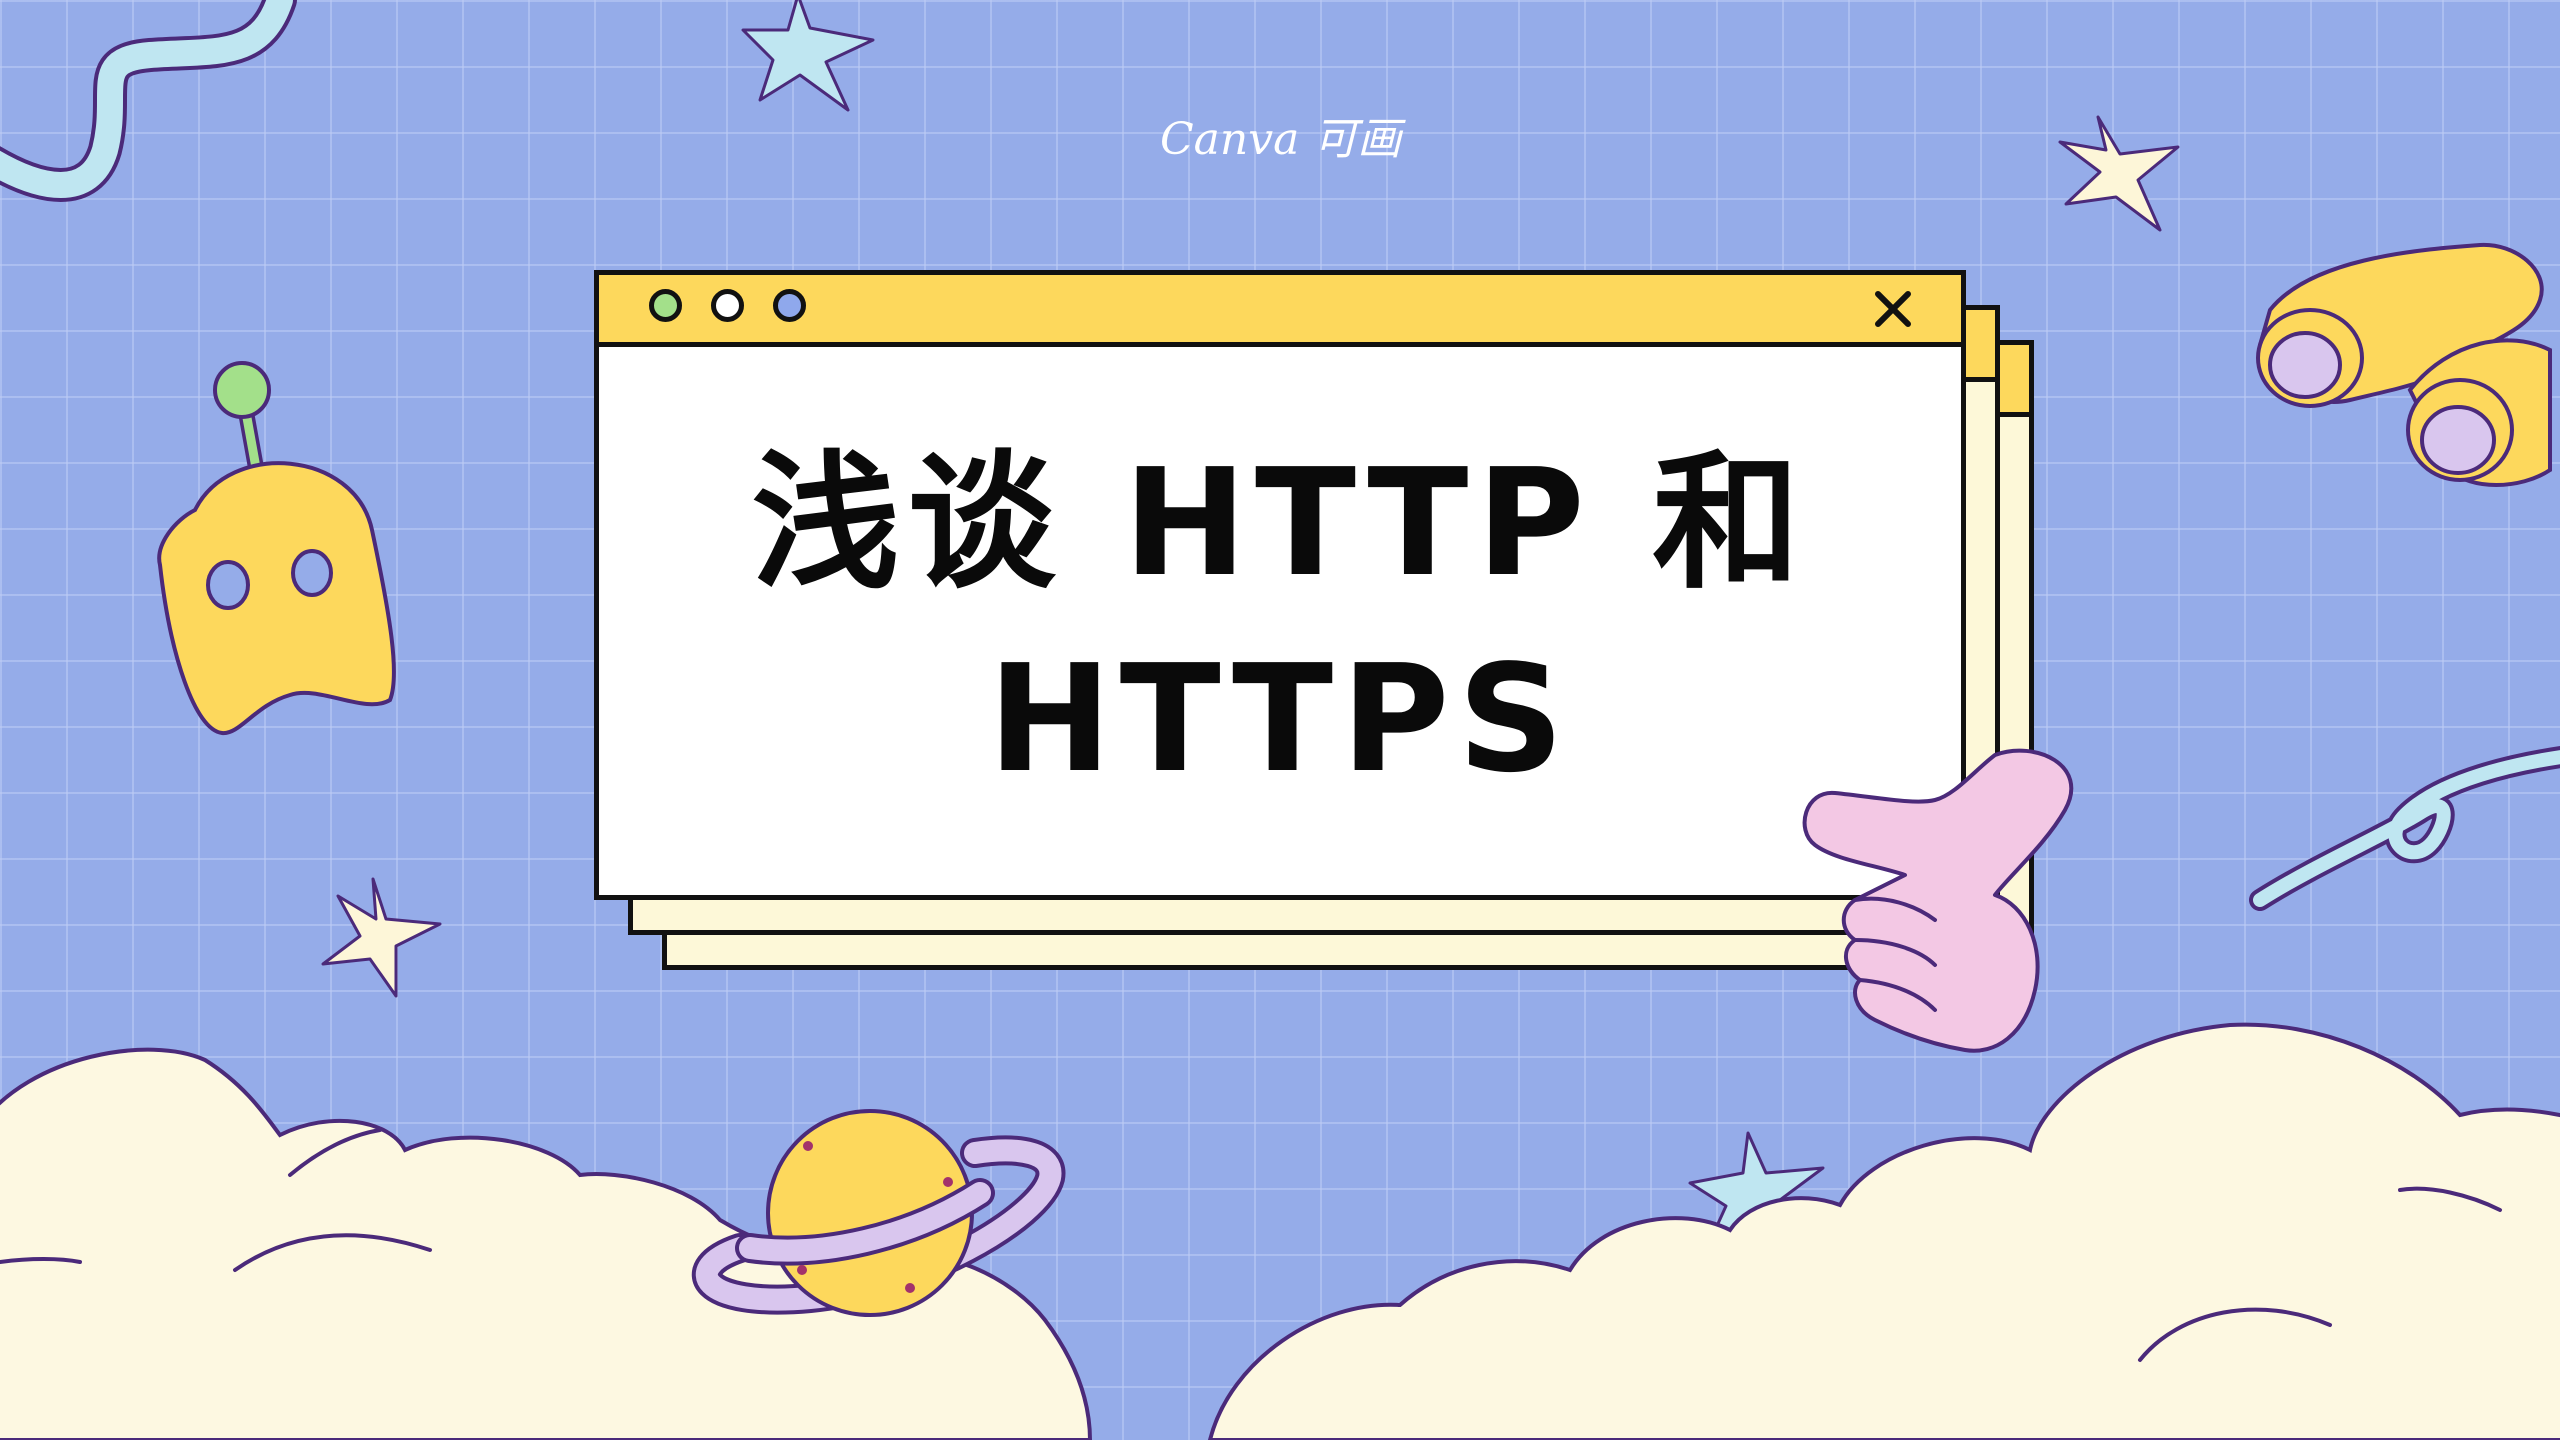 The width and height of the screenshot is (2560, 1440). What do you see at coordinates (665, 305) in the screenshot?
I see `green-dot` at bounding box center [665, 305].